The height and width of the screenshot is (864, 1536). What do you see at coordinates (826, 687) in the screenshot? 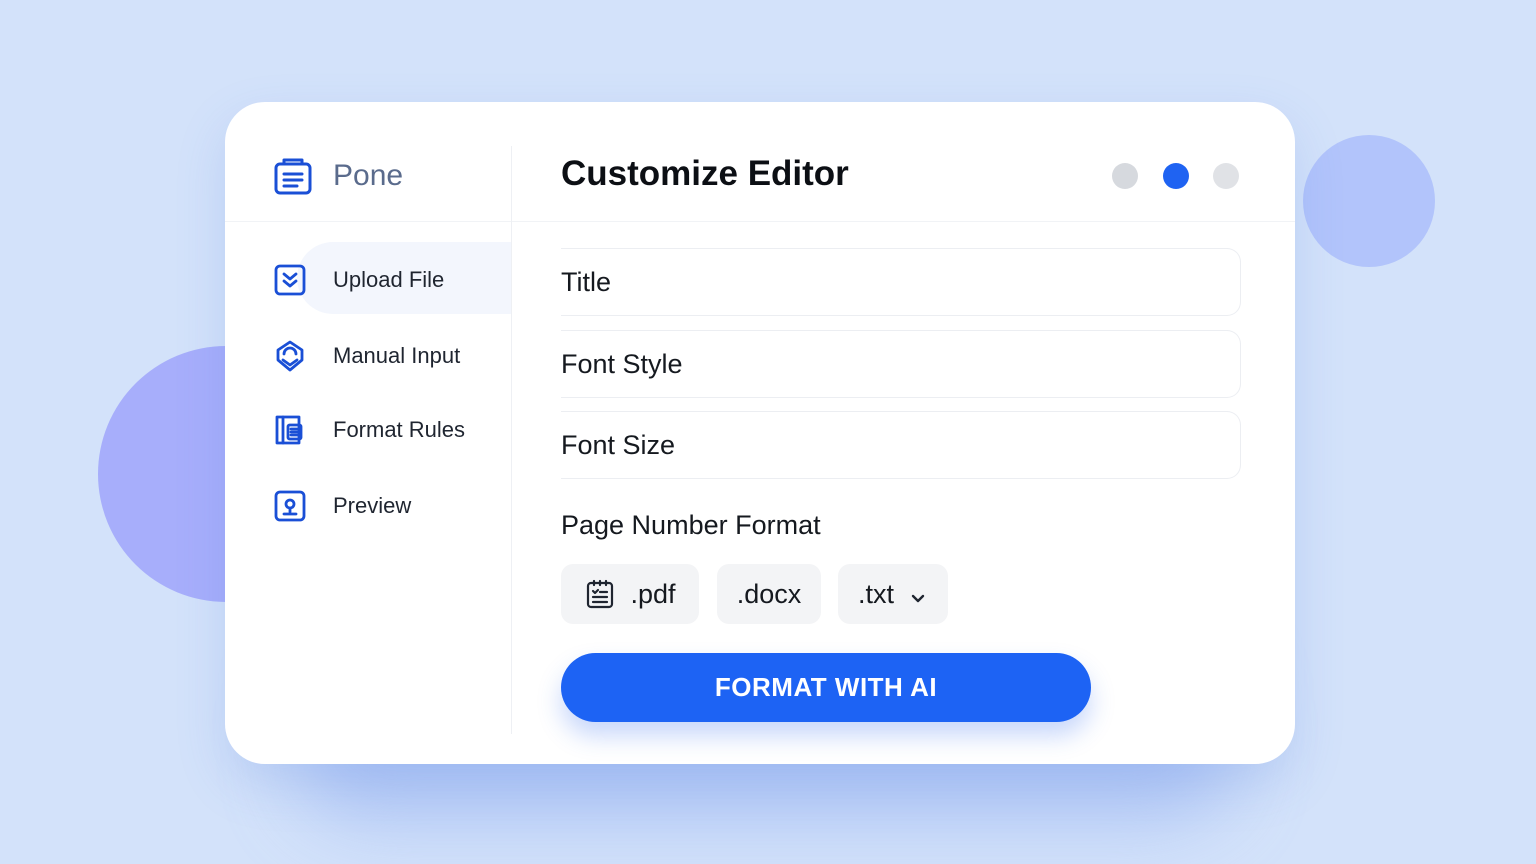
I see `format-with-ai-button: FORMAT WITH AI` at bounding box center [826, 687].